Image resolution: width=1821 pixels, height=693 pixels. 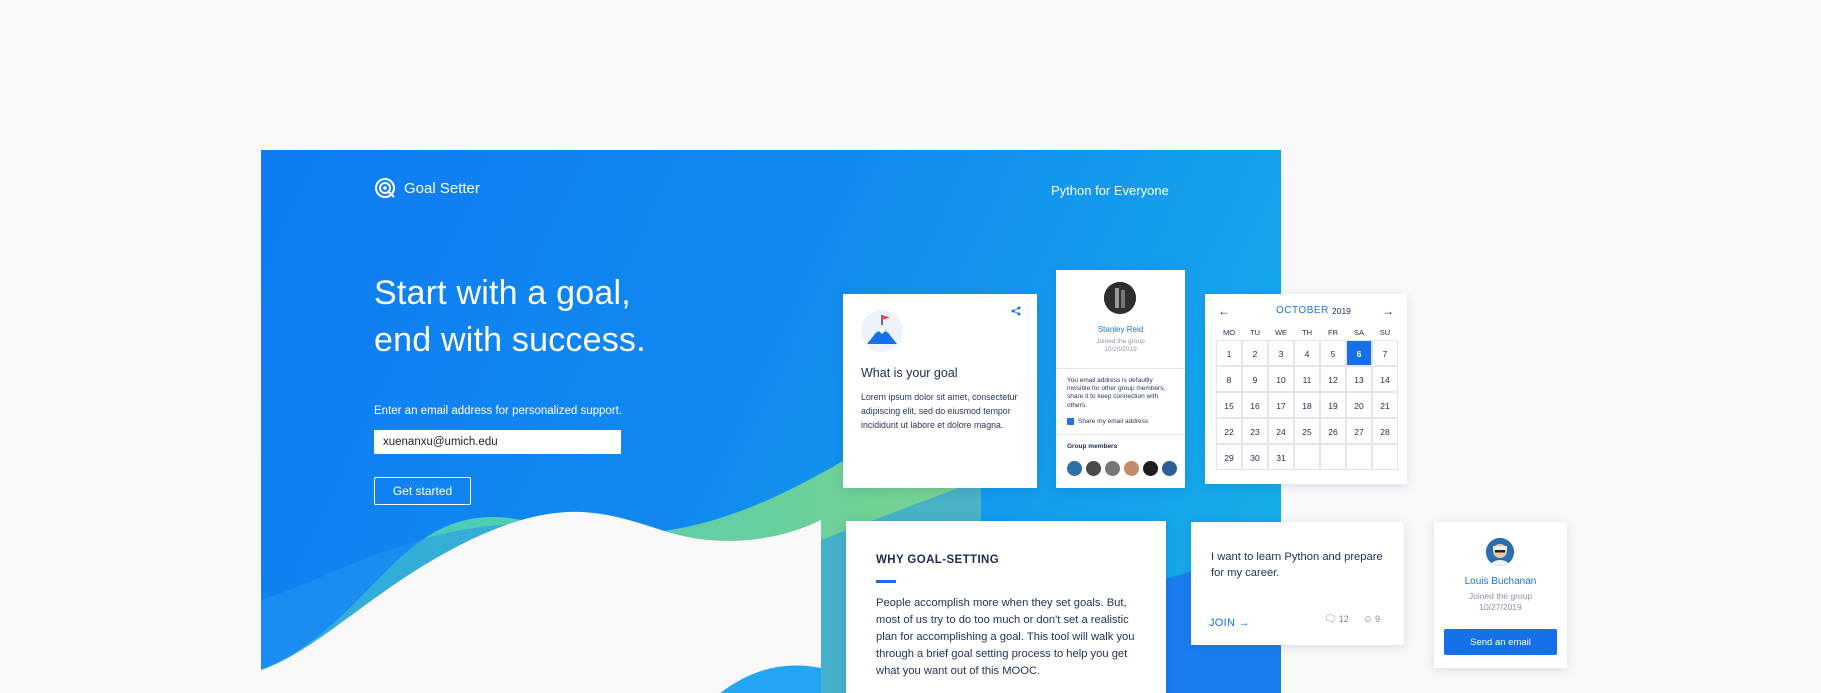 I want to click on brand-name: Goal Setter, so click(x=442, y=188).